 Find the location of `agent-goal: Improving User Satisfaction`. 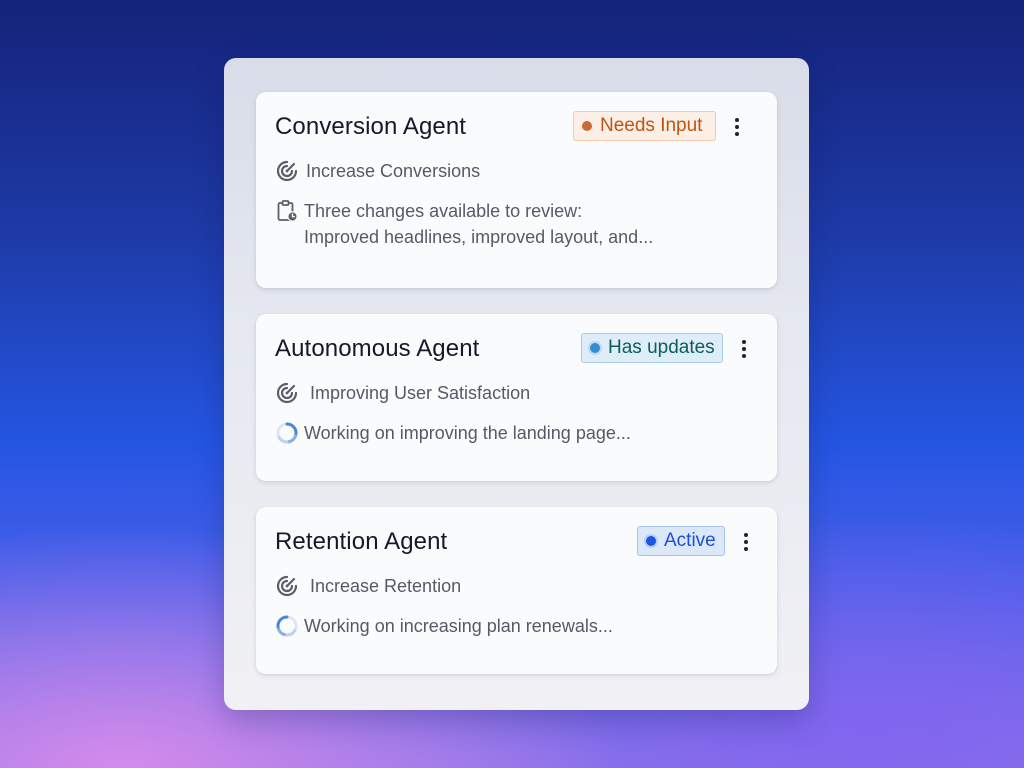

agent-goal: Improving User Satisfaction is located at coordinates (402, 393).